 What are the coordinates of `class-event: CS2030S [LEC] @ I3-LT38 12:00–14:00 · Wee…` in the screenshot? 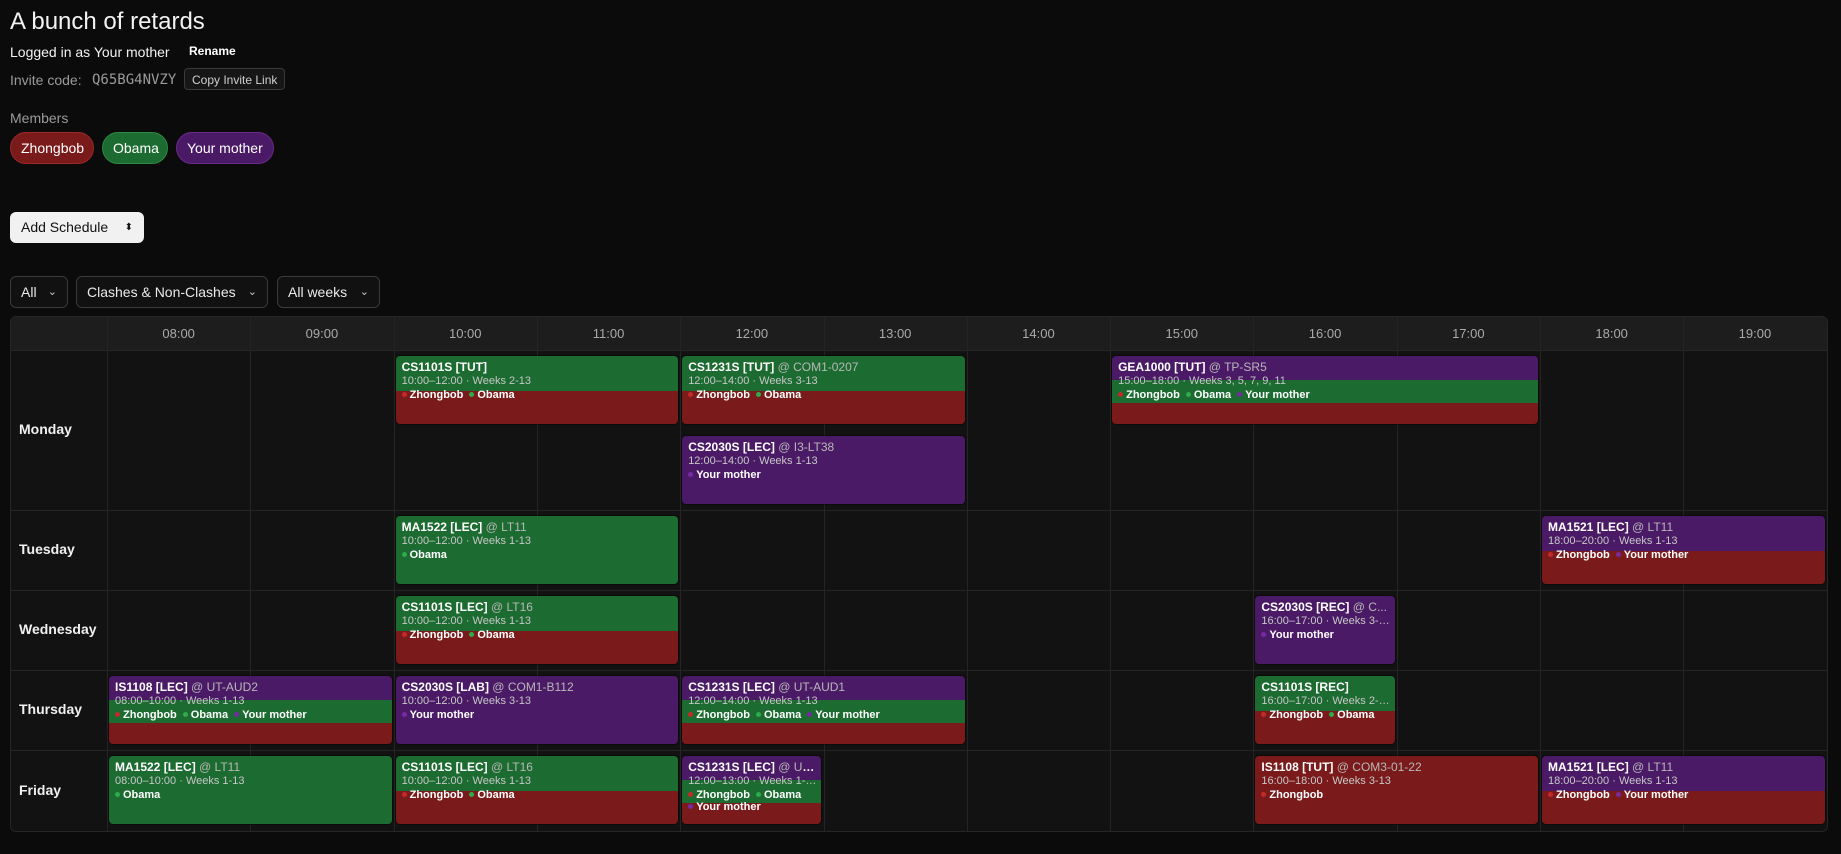 It's located at (823, 470).